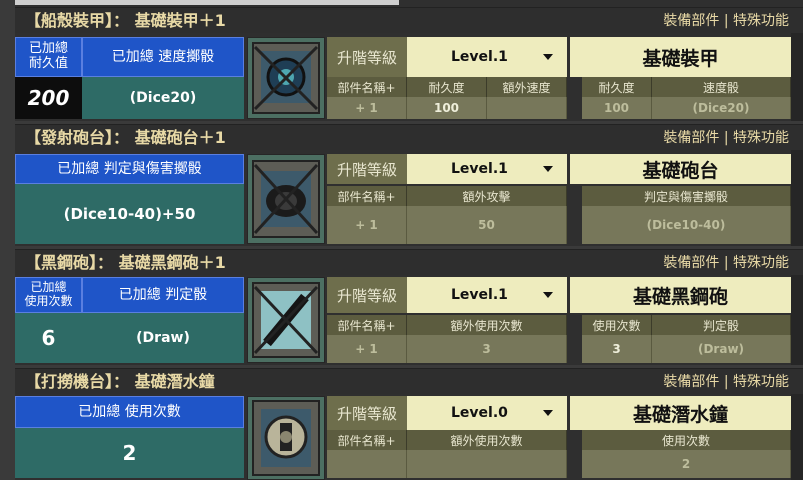 The height and width of the screenshot is (480, 803). What do you see at coordinates (409, 262) in the screenshot?
I see `panel-header: 【黑鋼砲】： 基礎黑鋼砲＋1 裝備部件 | 特殊功能` at bounding box center [409, 262].